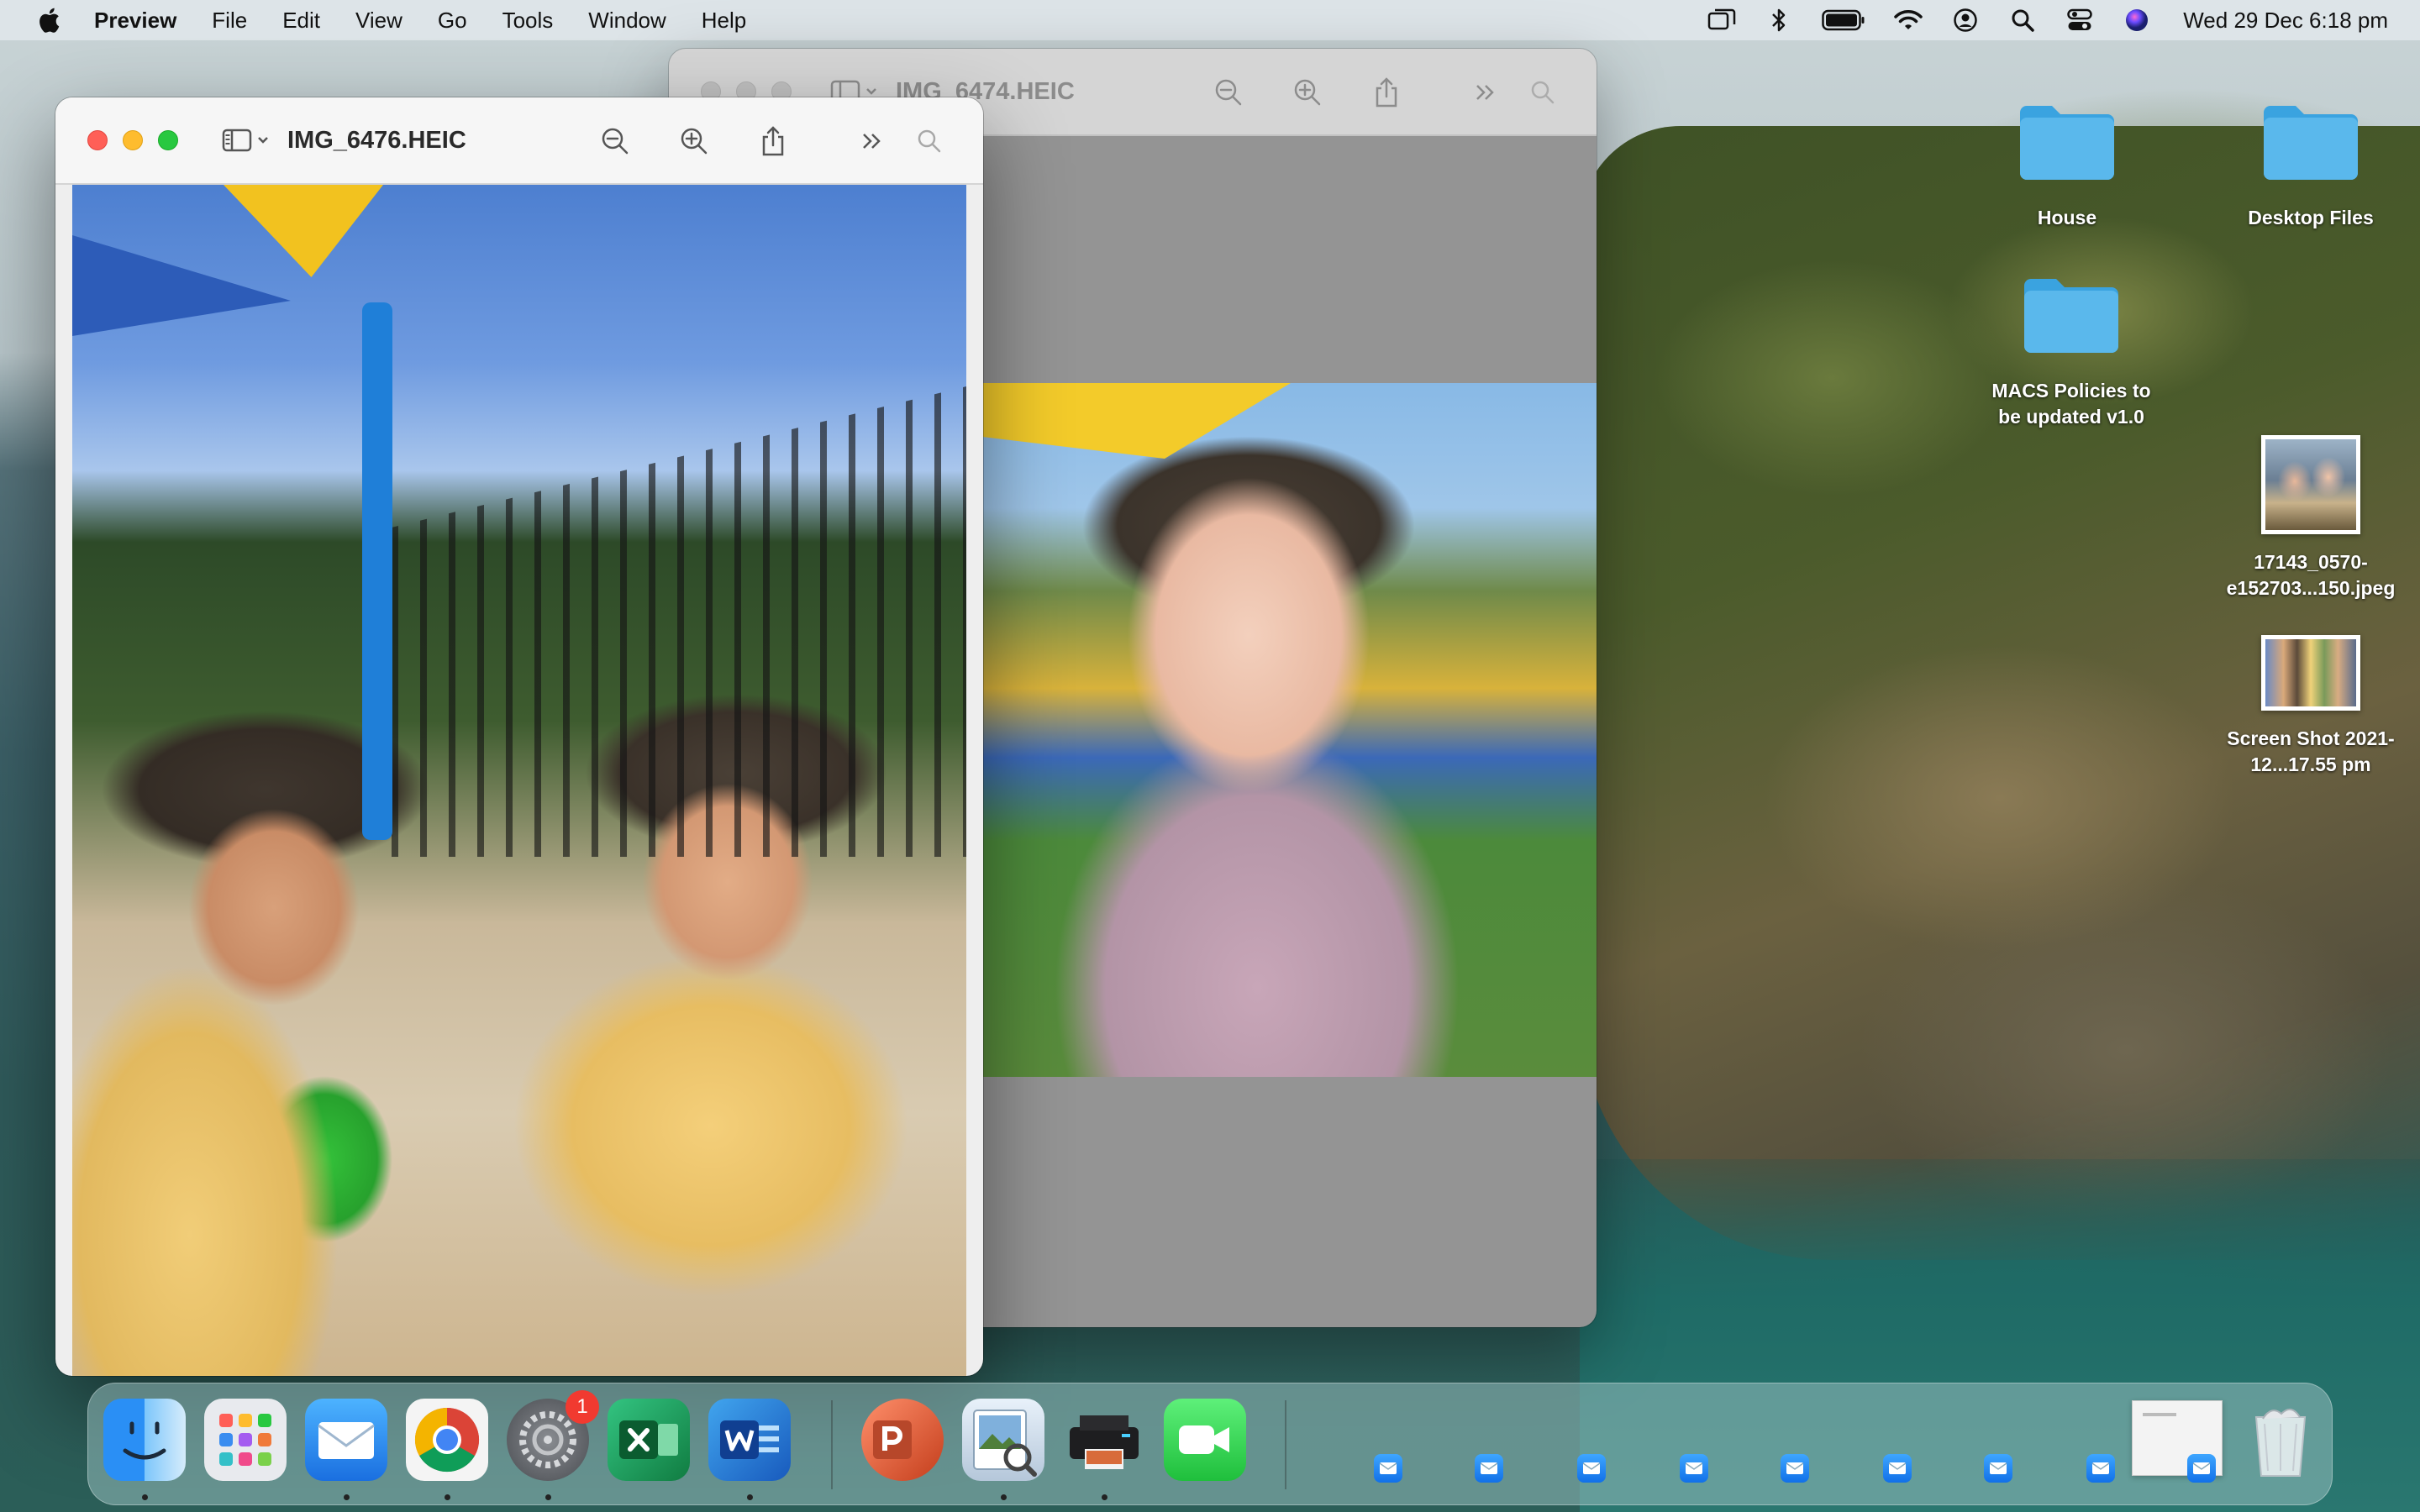 The image size is (2420, 1512). Describe the element at coordinates (346, 1440) in the screenshot. I see `dock-mail` at that location.